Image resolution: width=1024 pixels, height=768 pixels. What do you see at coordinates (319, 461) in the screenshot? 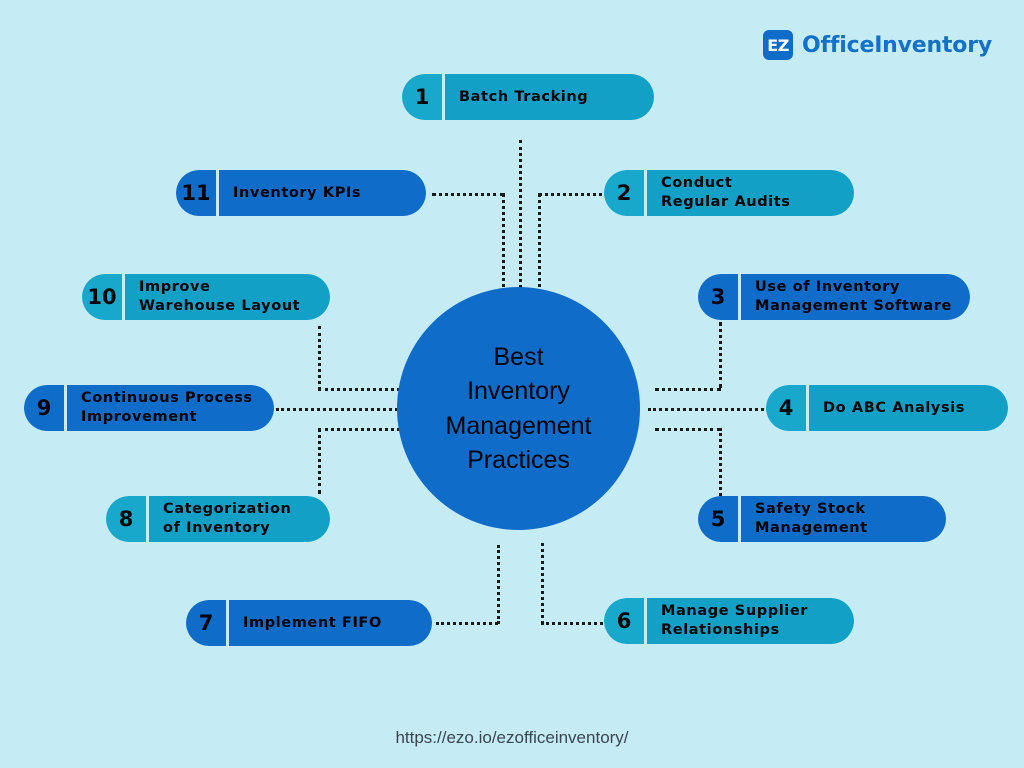
I see `connector-node-8-v` at bounding box center [319, 461].